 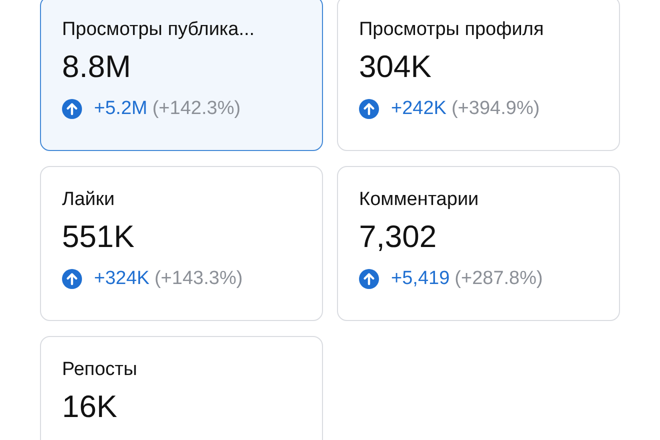 I want to click on change-percent: (+142.3%), so click(x=196, y=109).